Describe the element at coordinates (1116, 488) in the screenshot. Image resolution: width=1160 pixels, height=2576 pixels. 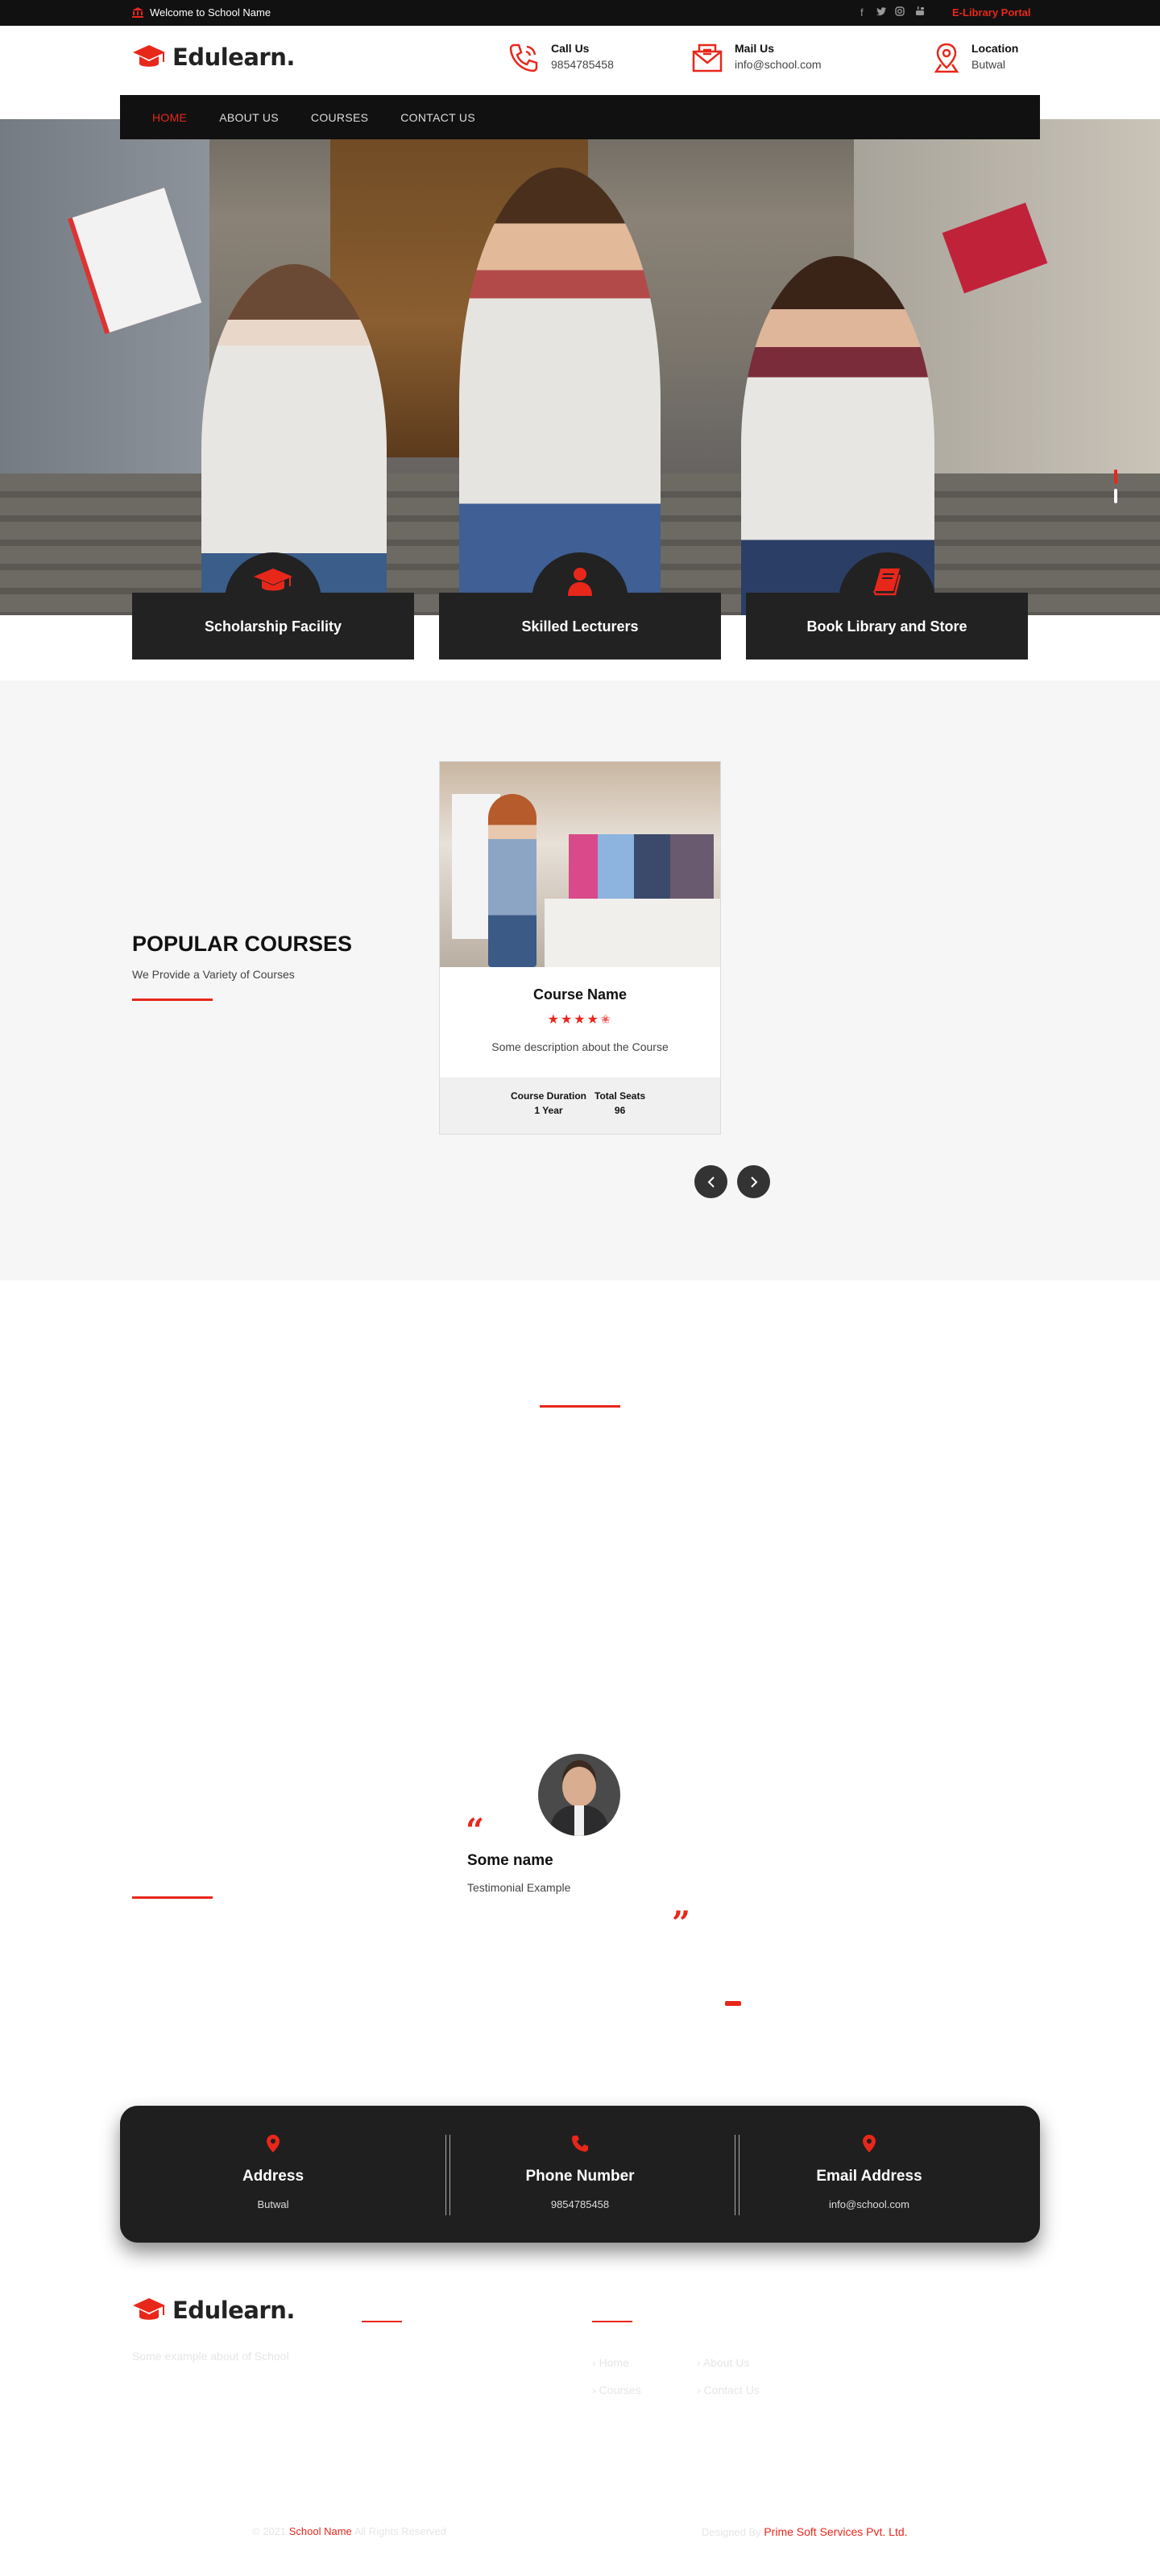
I see `hero-slider-dots` at that location.